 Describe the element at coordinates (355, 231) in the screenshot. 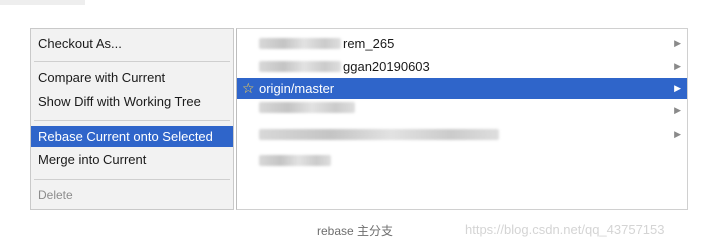

I see `image-caption: rebase 主分支` at that location.